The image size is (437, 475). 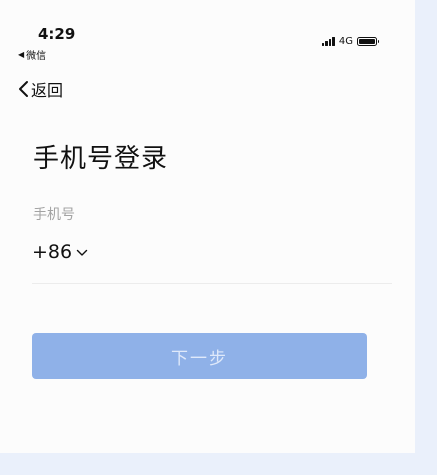 I want to click on chevron-down-icon, so click(x=82, y=252).